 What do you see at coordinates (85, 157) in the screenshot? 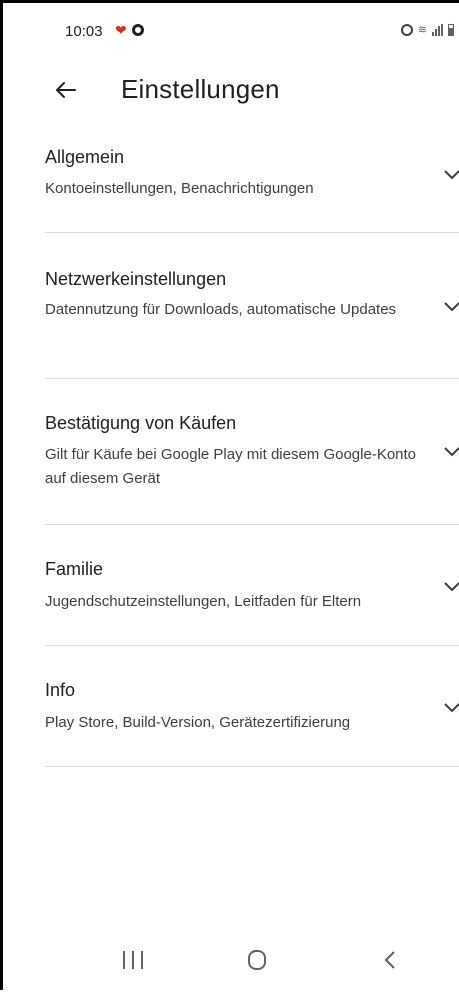
I see `settings-item-title: Allgemein` at bounding box center [85, 157].